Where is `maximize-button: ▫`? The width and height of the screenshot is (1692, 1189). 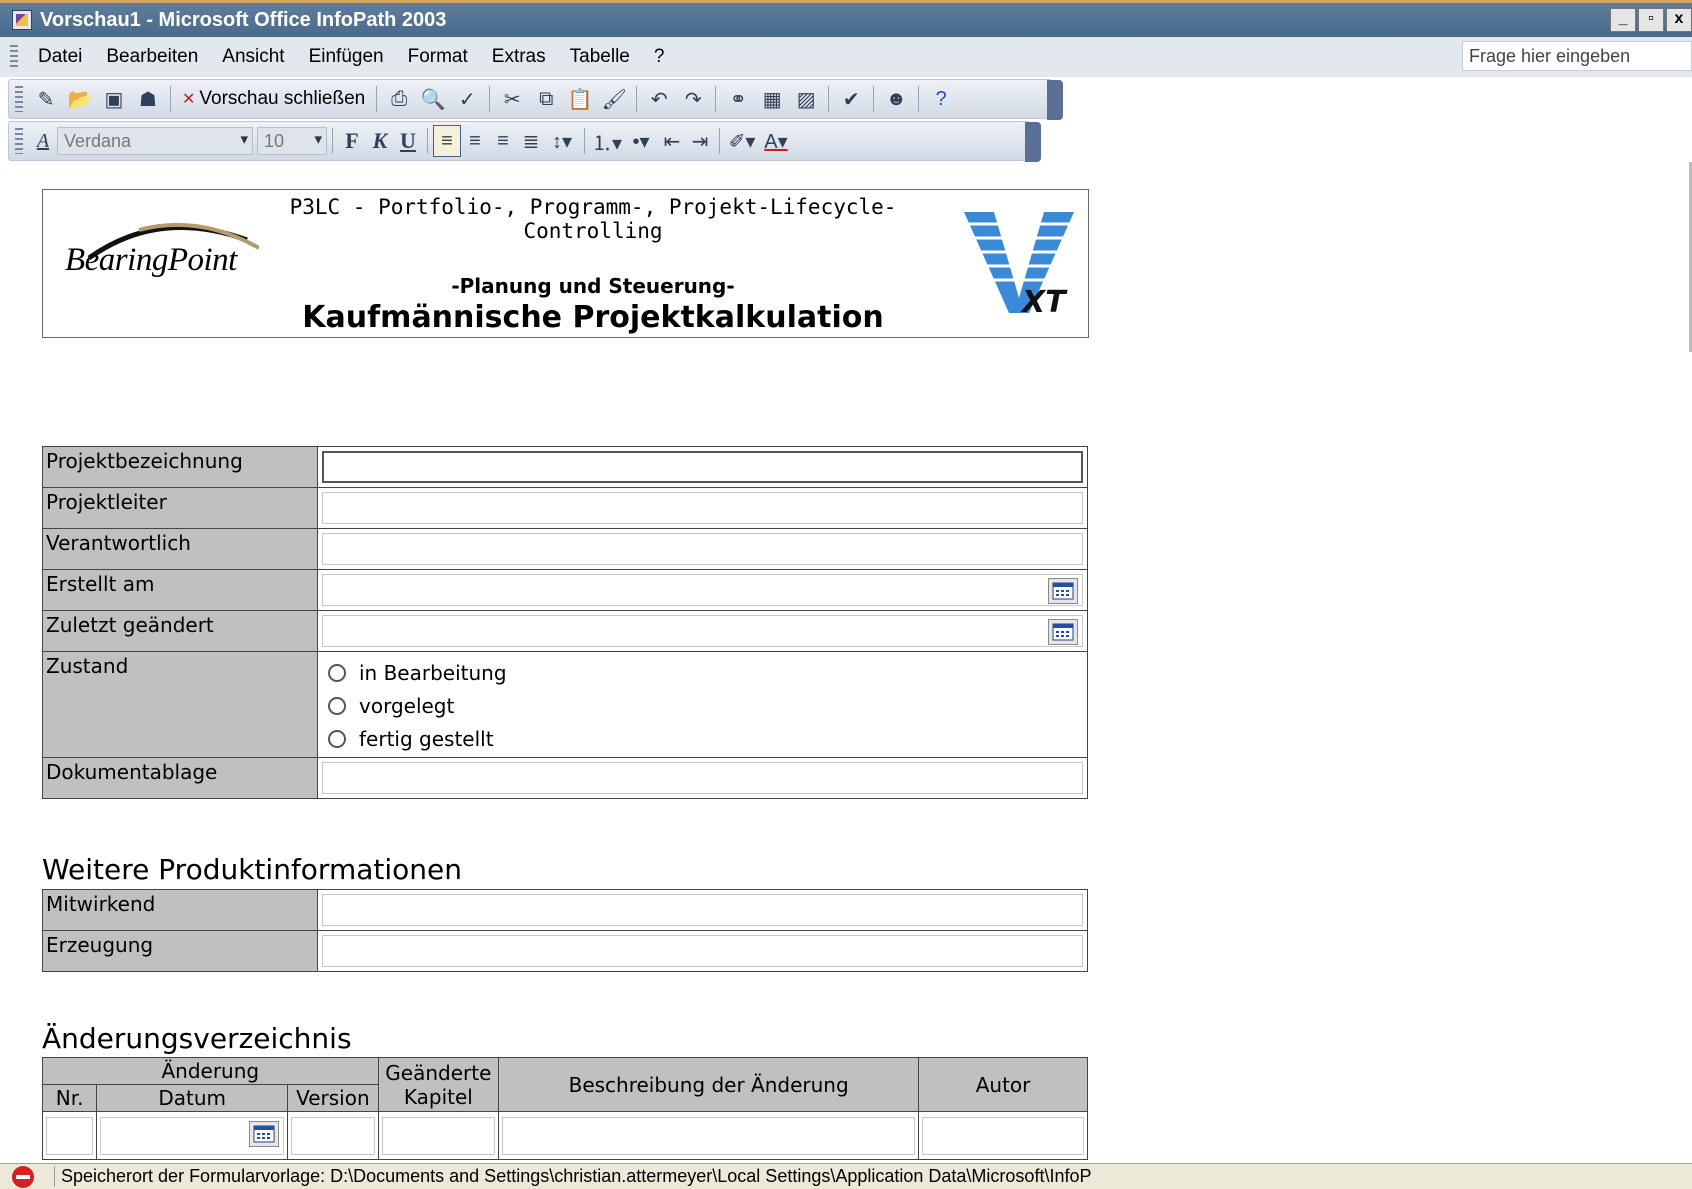 maximize-button: ▫ is located at coordinates (1651, 20).